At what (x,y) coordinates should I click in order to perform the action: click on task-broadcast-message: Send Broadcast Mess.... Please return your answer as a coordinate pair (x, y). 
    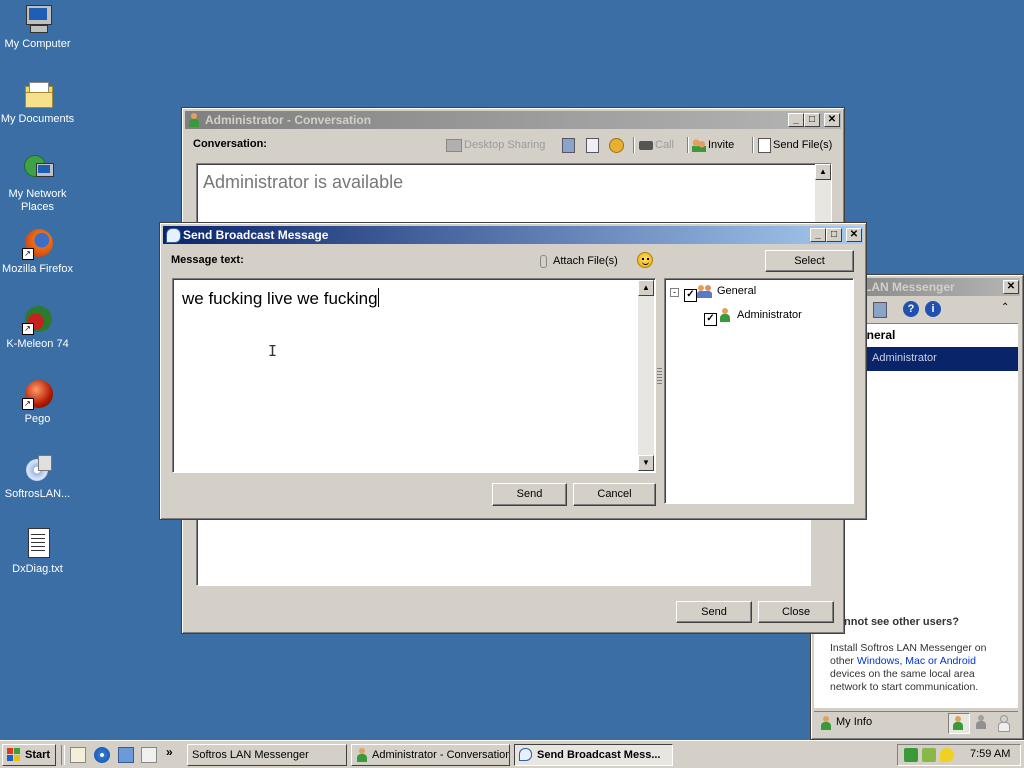
    Looking at the image, I should click on (593, 755).